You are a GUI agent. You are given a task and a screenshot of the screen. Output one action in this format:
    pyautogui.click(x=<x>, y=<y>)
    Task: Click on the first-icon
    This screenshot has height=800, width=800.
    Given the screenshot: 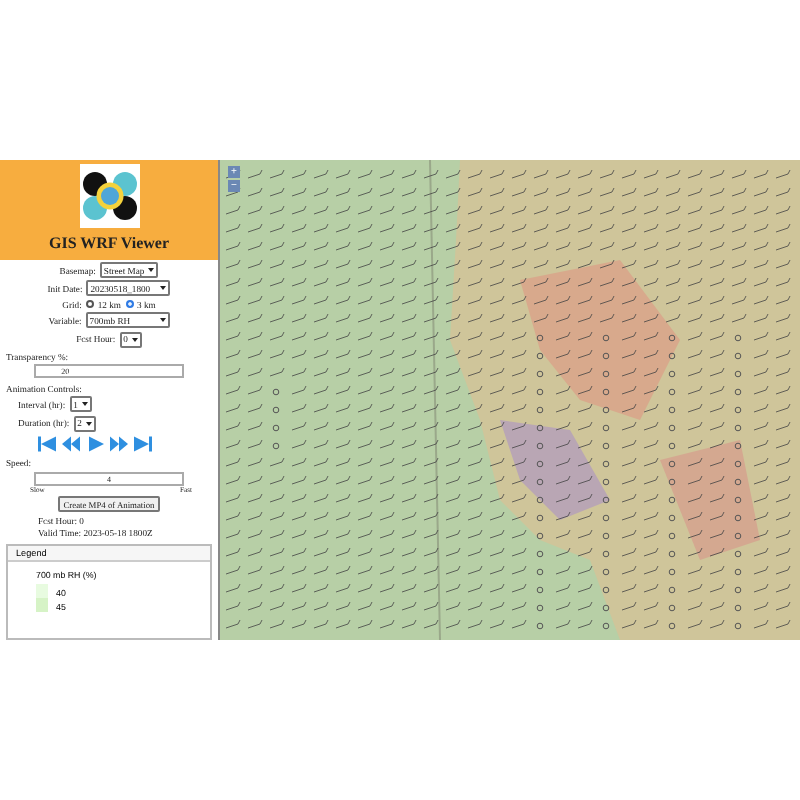 What is the action you would take?
    pyautogui.click(x=47, y=443)
    